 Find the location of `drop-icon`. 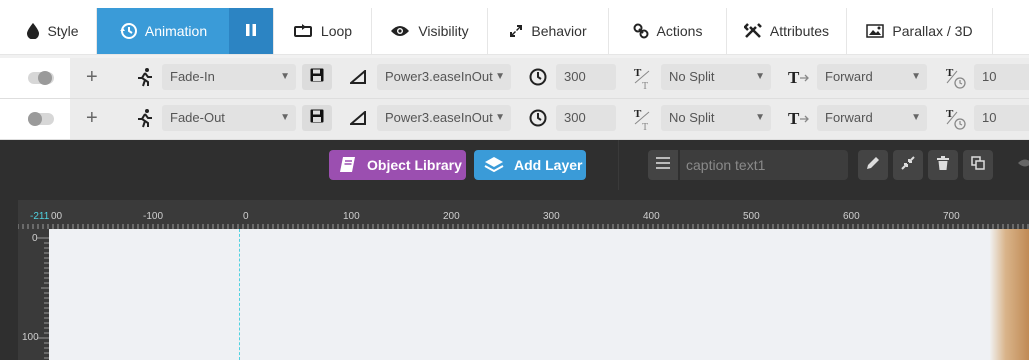

drop-icon is located at coordinates (33, 31).